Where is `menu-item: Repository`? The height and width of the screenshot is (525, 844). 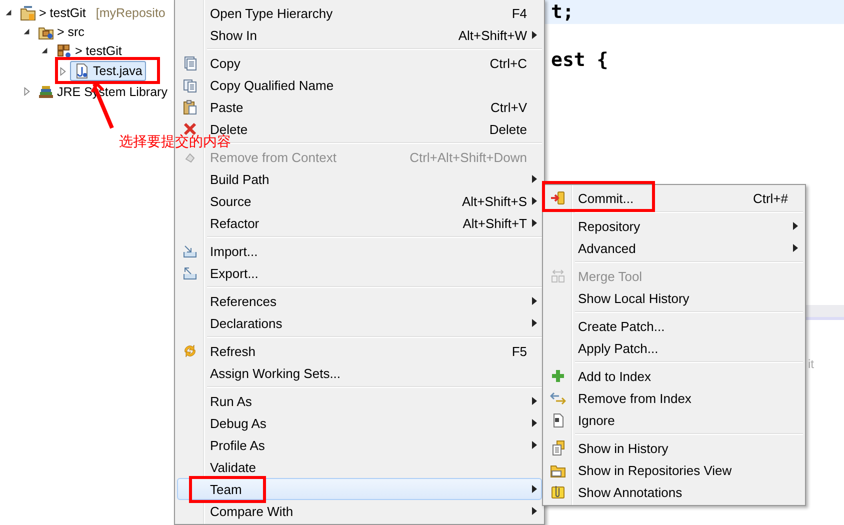
menu-item: Repository is located at coordinates (674, 226).